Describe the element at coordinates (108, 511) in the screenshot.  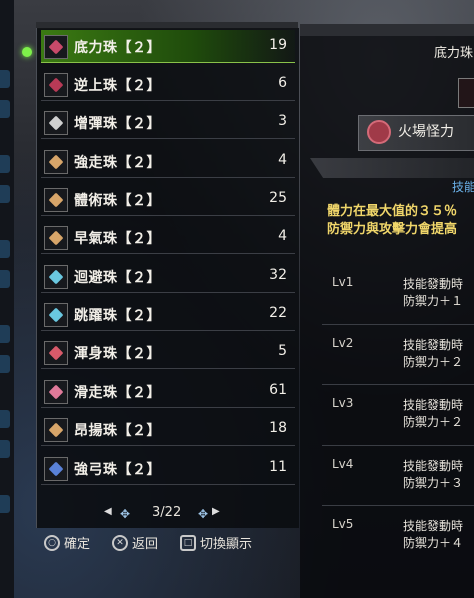
I see `page-left-arrow-icon: ◀` at that location.